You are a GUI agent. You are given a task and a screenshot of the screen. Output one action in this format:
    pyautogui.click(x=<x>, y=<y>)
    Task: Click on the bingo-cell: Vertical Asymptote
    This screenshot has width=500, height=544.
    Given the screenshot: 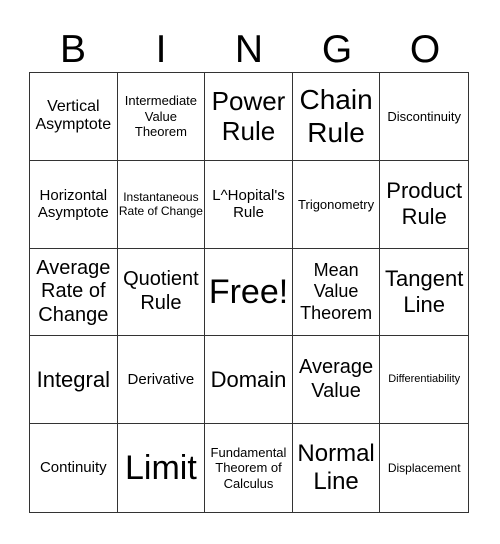 What is the action you would take?
    pyautogui.click(x=74, y=117)
    